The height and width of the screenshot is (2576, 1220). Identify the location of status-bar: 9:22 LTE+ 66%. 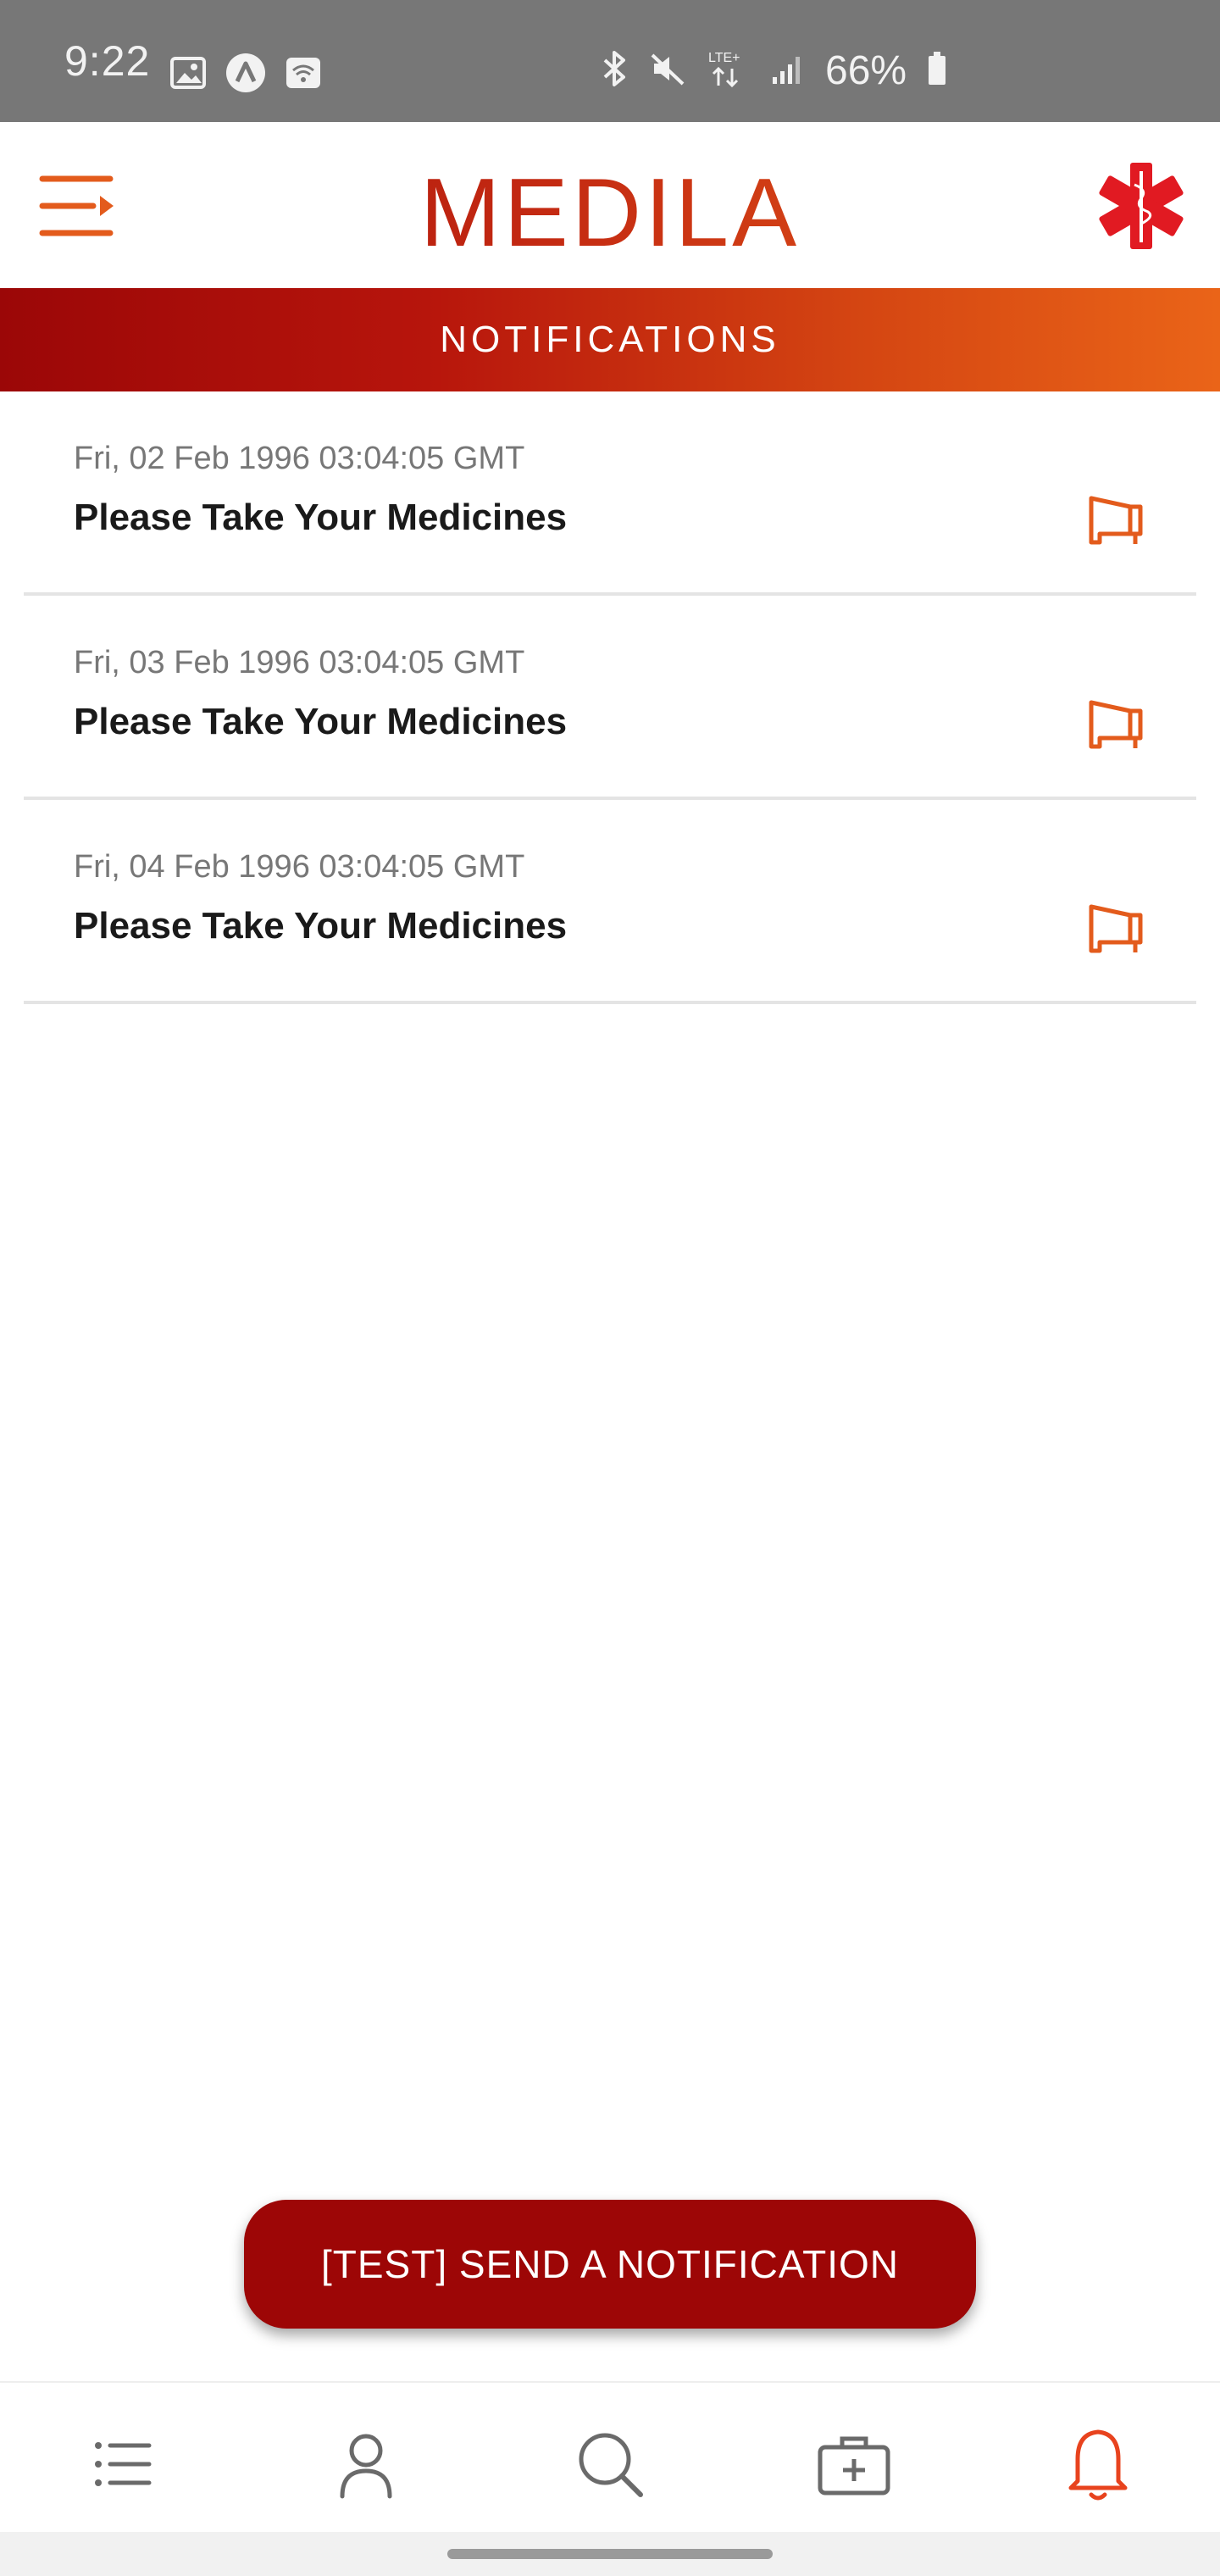
(610, 61).